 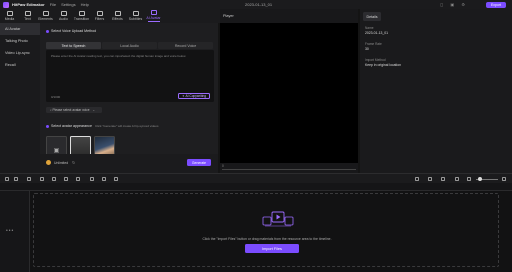 I want to click on more-options-icon: •••, so click(x=10, y=231).